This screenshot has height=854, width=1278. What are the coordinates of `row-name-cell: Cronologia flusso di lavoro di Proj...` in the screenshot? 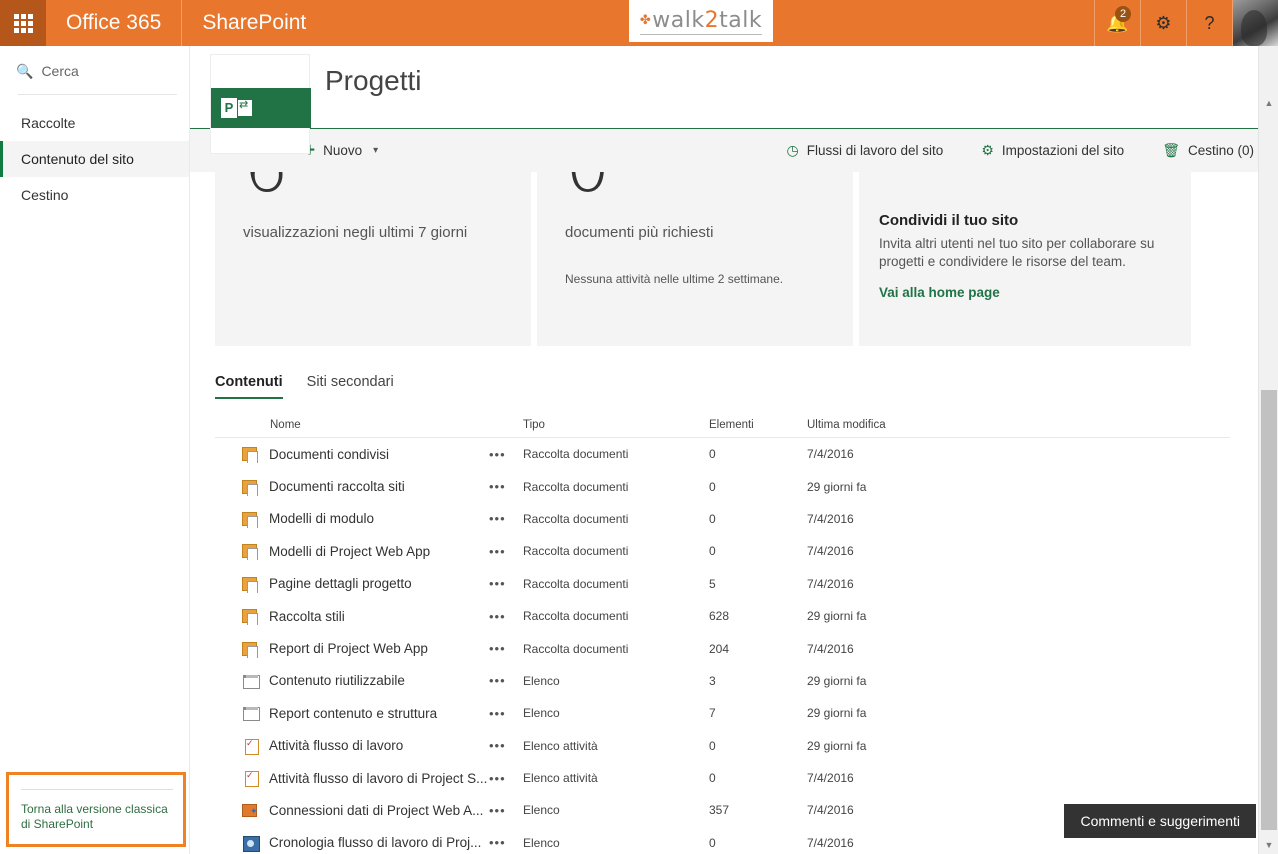 It's located at (352, 843).